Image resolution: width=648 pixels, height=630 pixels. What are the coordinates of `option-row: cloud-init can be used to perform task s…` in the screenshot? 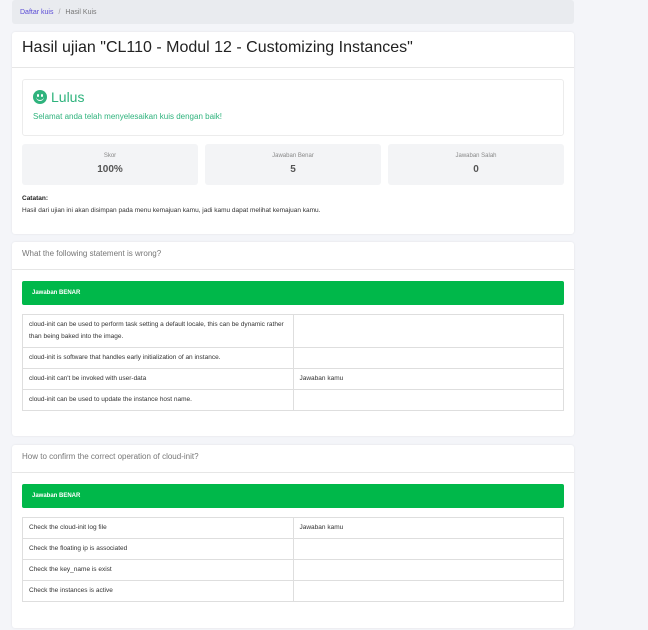 It's located at (293, 331).